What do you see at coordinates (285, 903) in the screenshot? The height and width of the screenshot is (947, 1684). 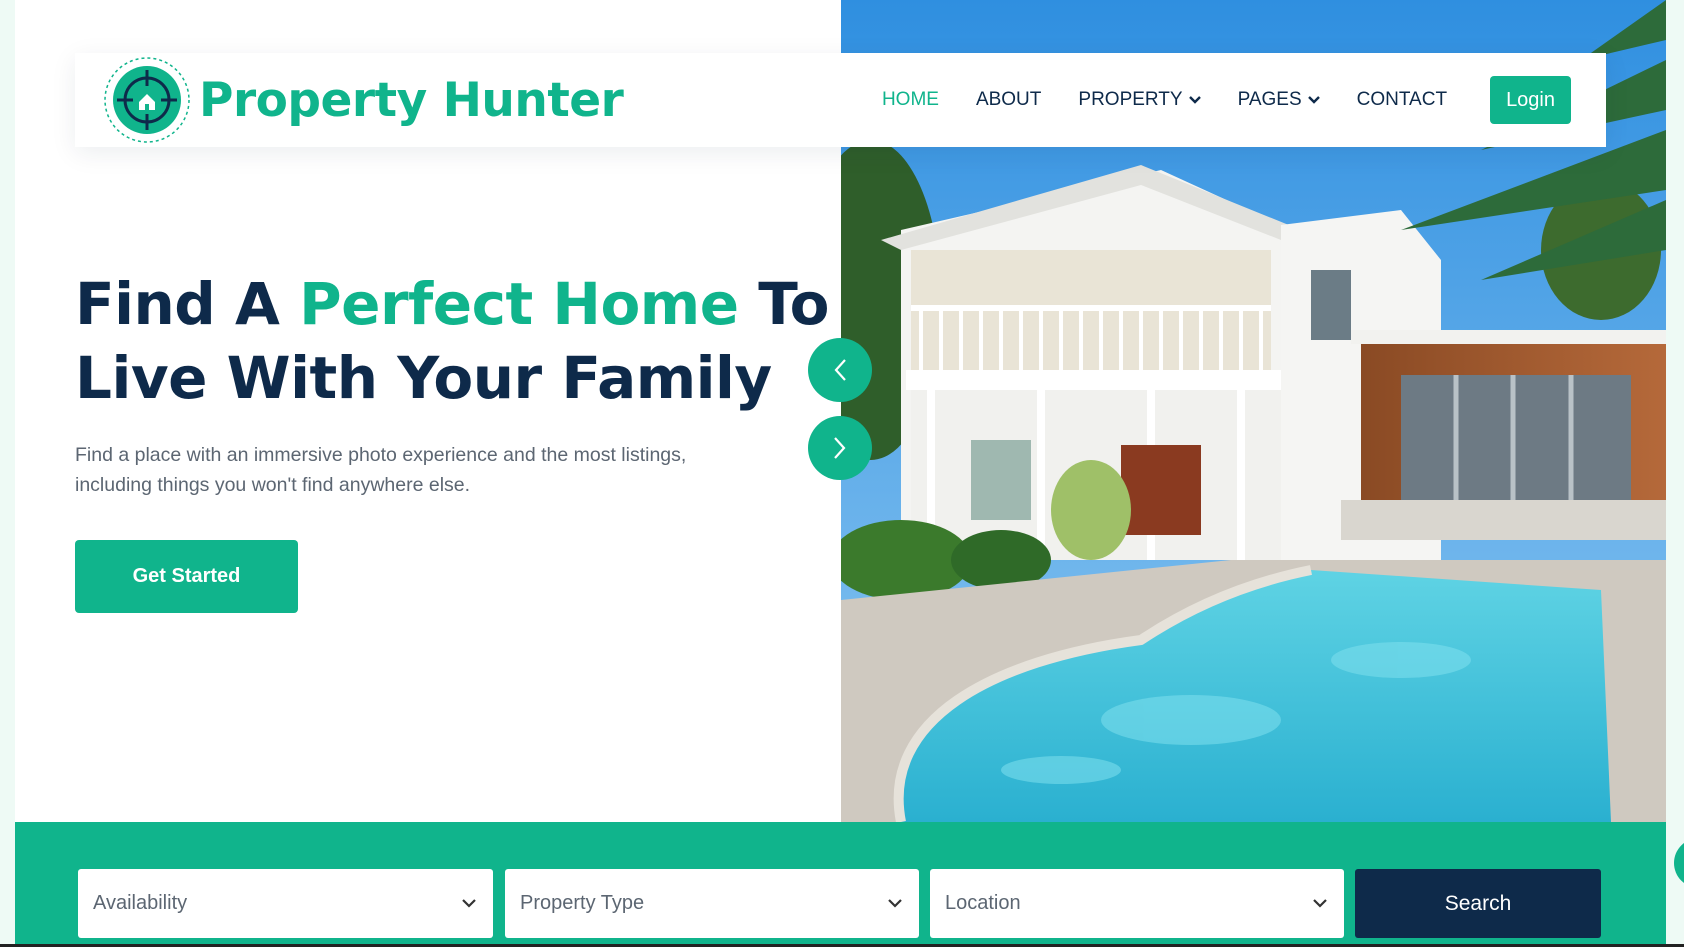 I see `availability-select: Availability` at bounding box center [285, 903].